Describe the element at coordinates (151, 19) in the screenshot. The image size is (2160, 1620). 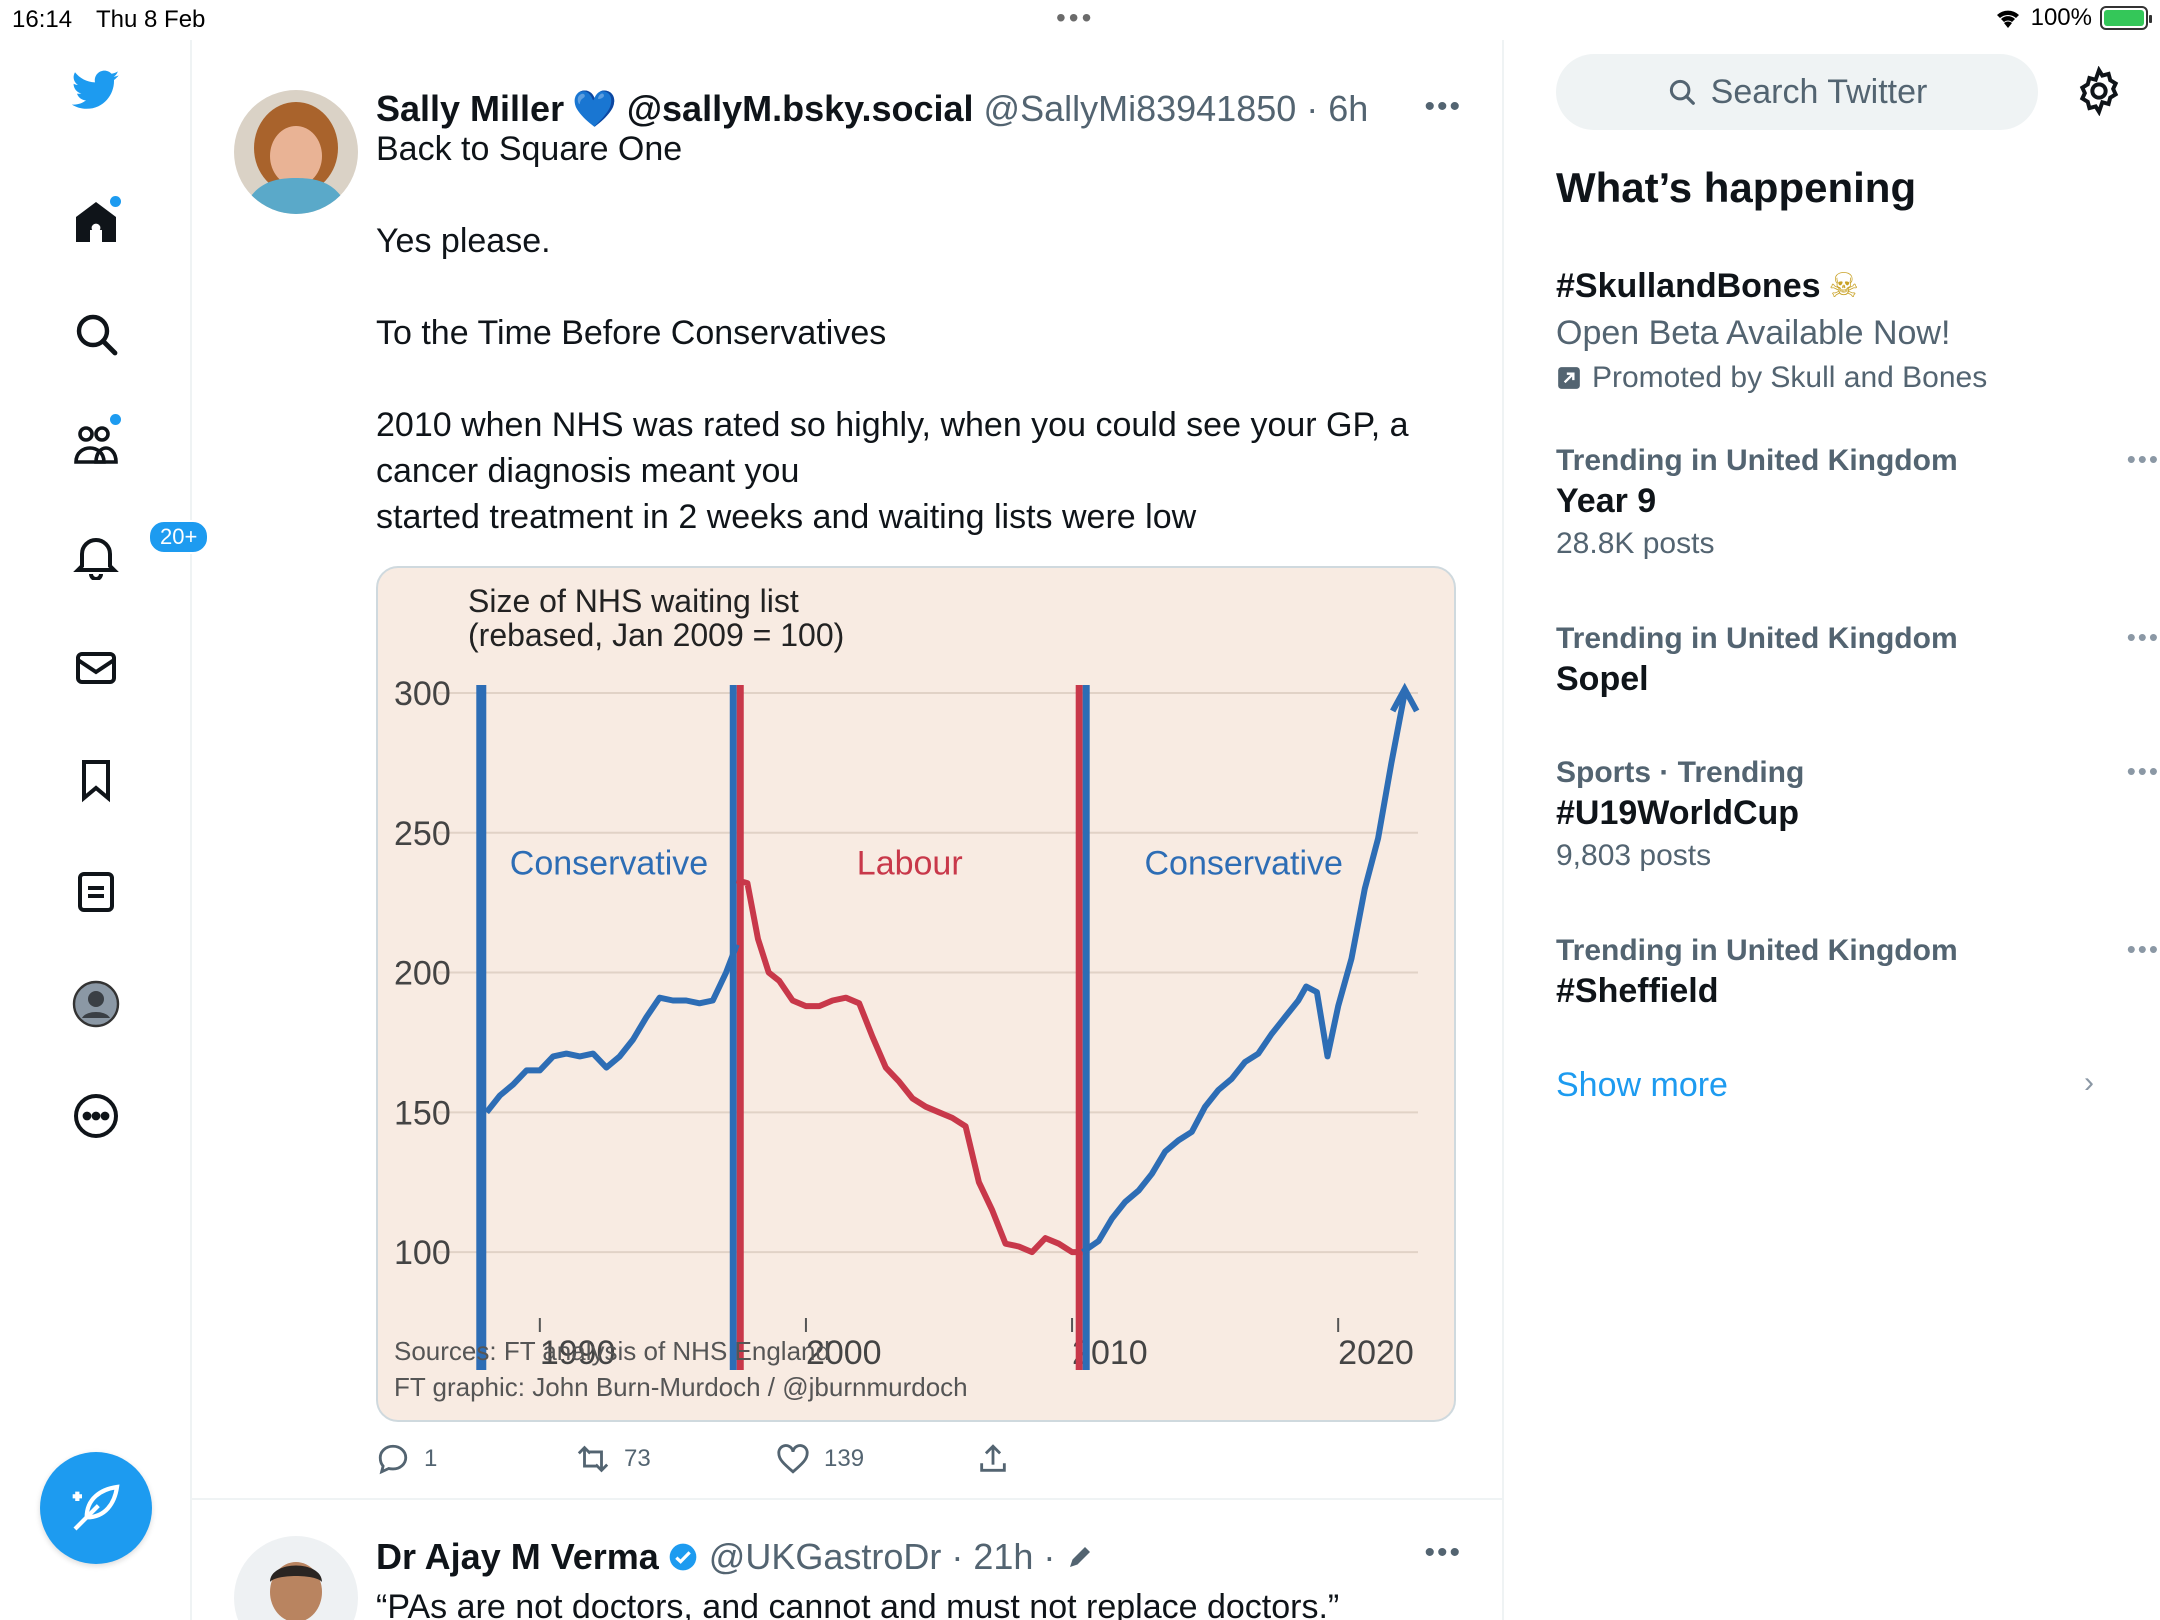
I see `status-date: Thu 8 Feb` at that location.